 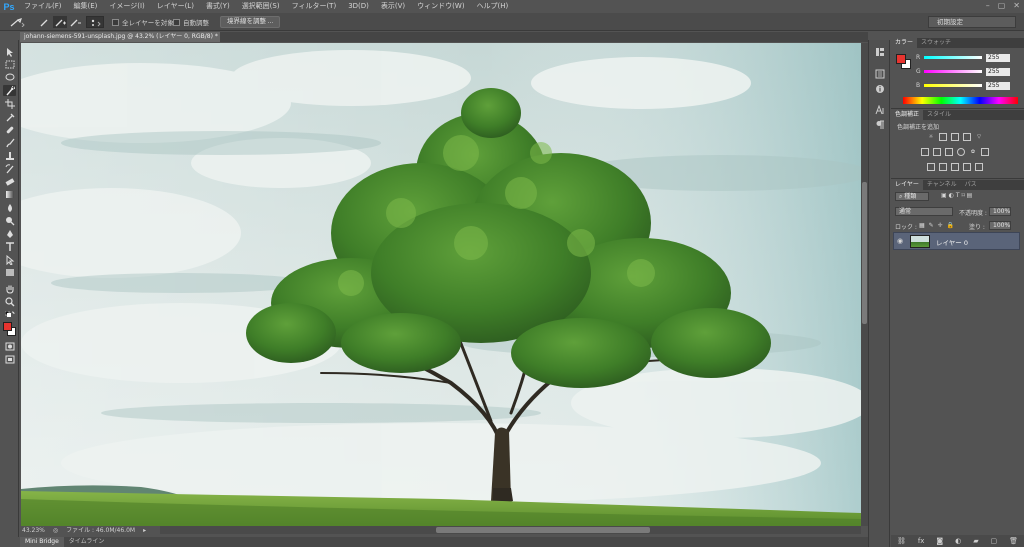 What do you see at coordinates (9, 168) in the screenshot?
I see `history-brush-tool-icon` at bounding box center [9, 168].